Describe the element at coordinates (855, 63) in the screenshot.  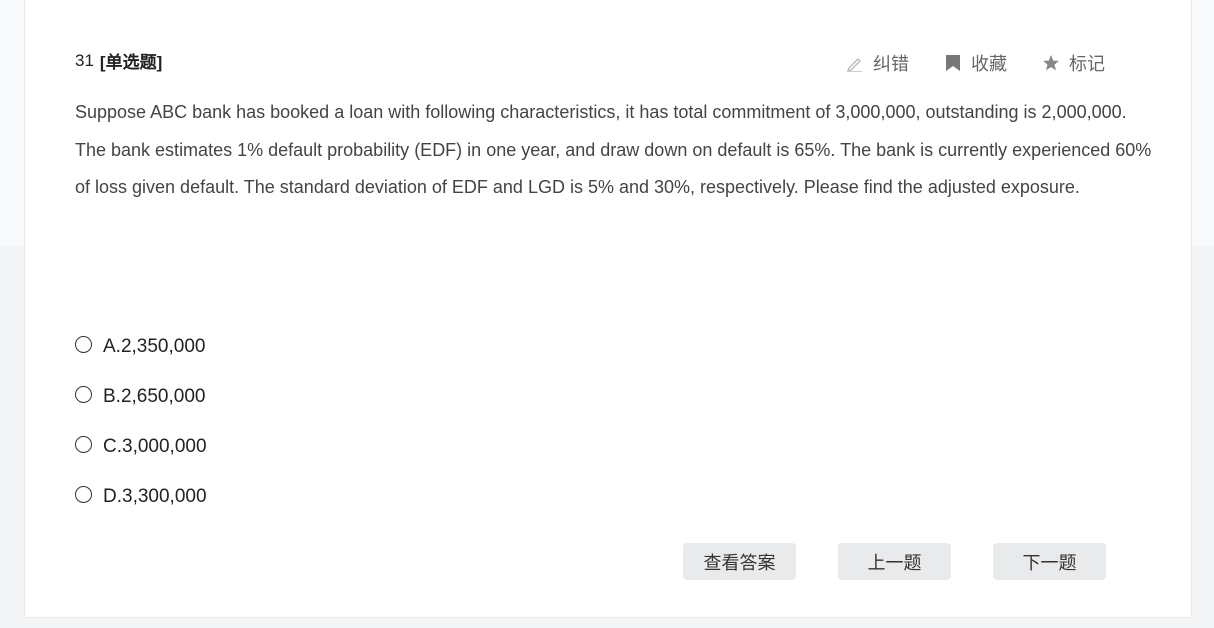
I see `pencil-icon` at that location.